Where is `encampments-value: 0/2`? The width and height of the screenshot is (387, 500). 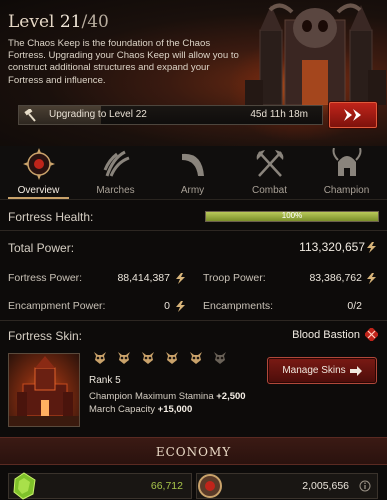
encampments-value: 0/2 is located at coordinates (354, 306).